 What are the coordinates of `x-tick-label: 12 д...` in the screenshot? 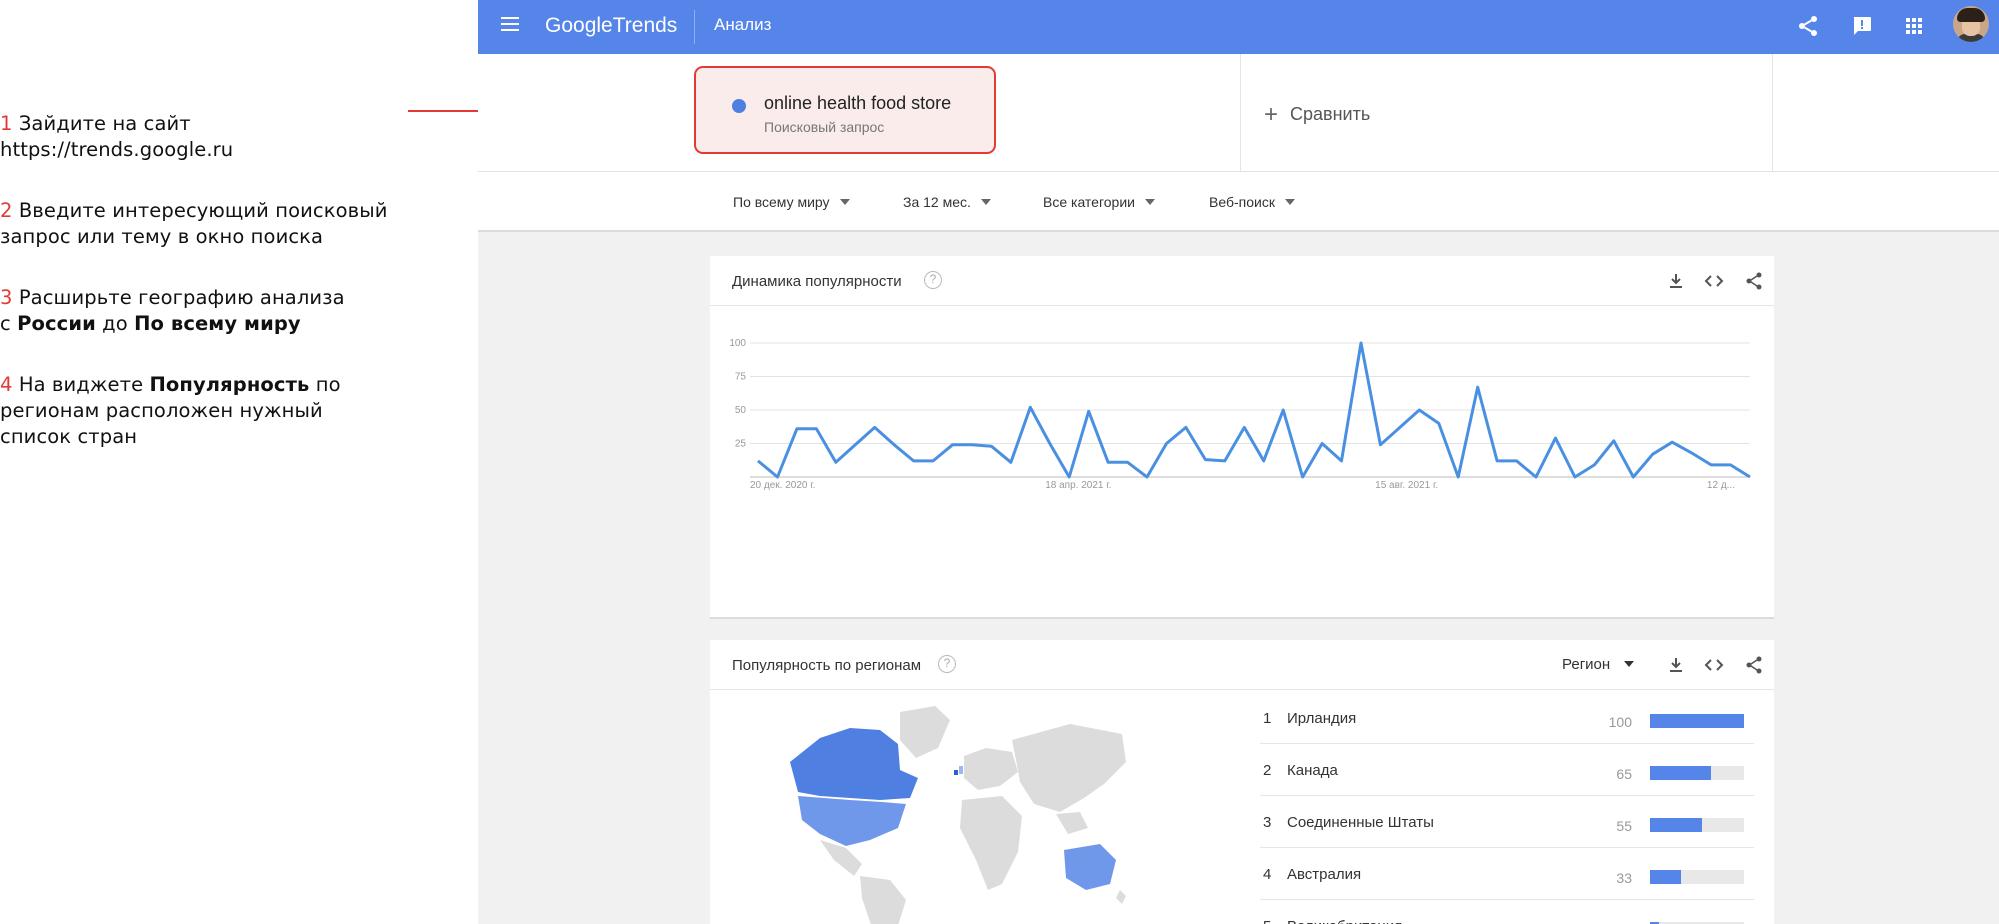 It's located at (1721, 485).